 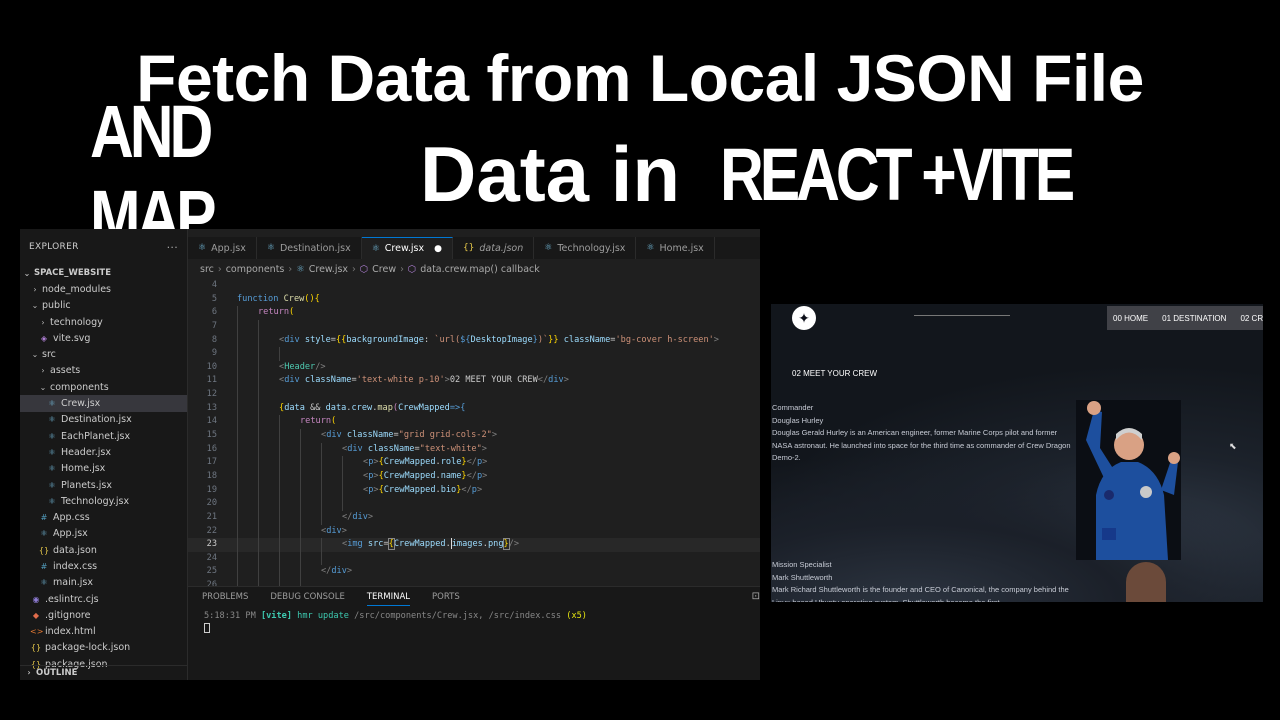 What do you see at coordinates (103, 632) in the screenshot?
I see `explorer-file: <> index.html` at bounding box center [103, 632].